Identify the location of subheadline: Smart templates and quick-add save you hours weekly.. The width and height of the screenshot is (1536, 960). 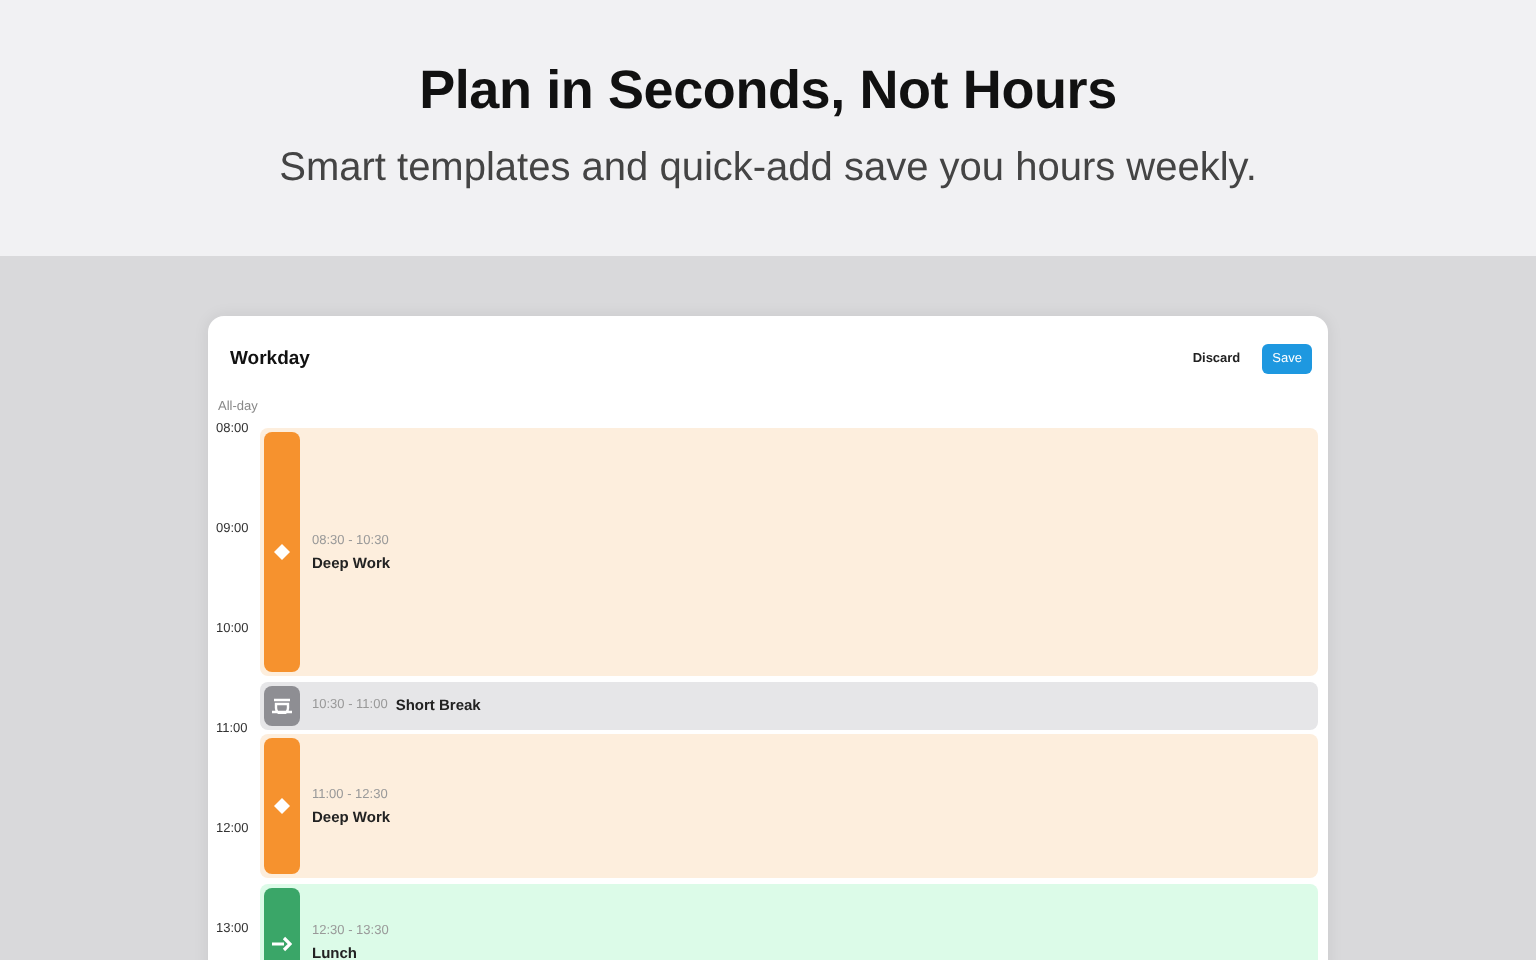
(768, 169).